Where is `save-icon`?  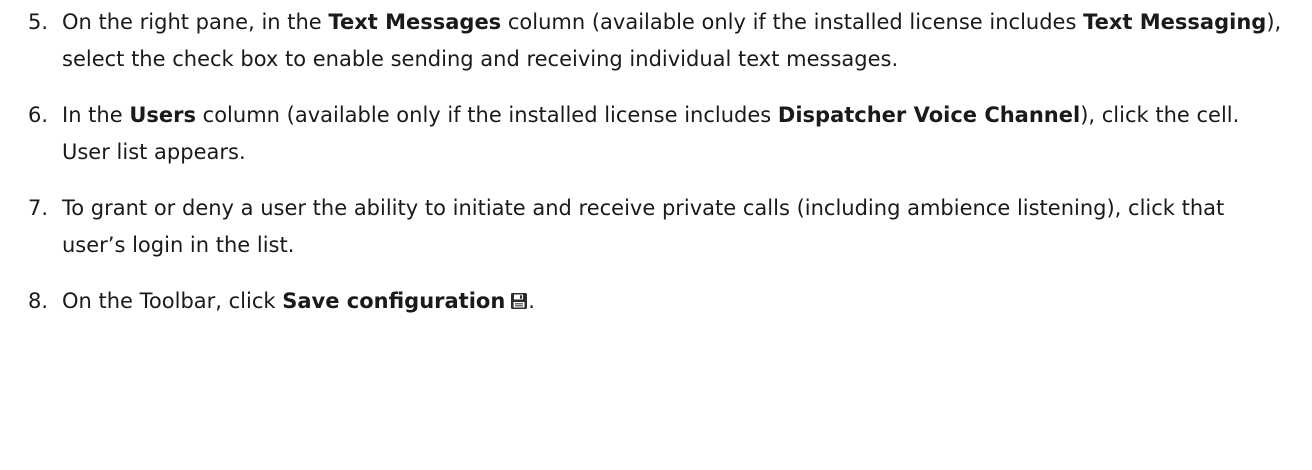
save-icon is located at coordinates (519, 303).